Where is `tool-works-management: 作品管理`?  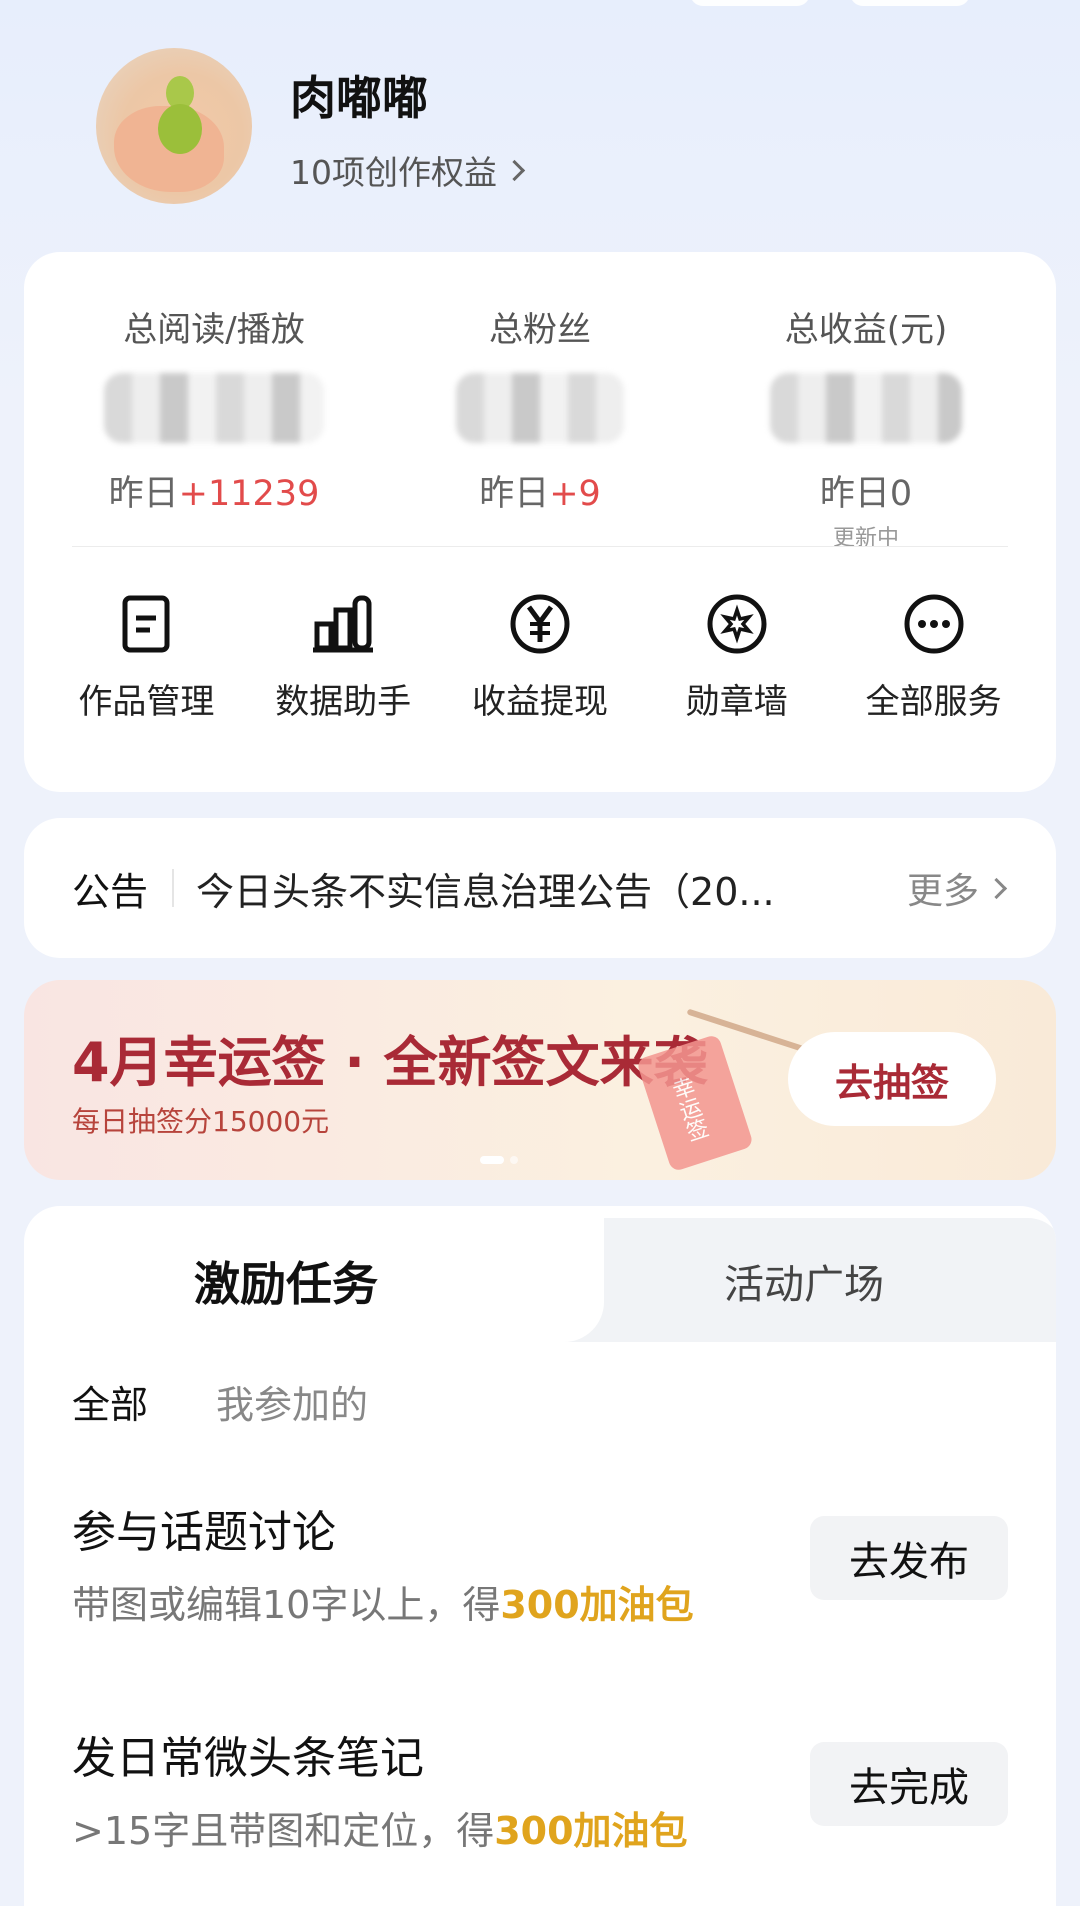 tool-works-management: 作品管理 is located at coordinates (146, 657).